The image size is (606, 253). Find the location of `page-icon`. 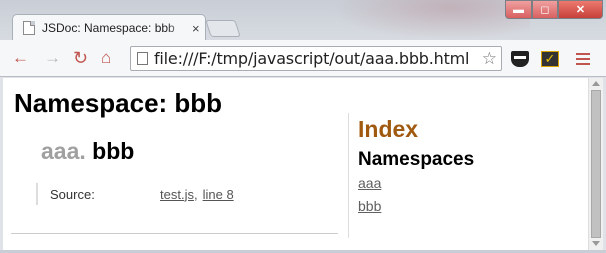

page-icon is located at coordinates (142, 58).